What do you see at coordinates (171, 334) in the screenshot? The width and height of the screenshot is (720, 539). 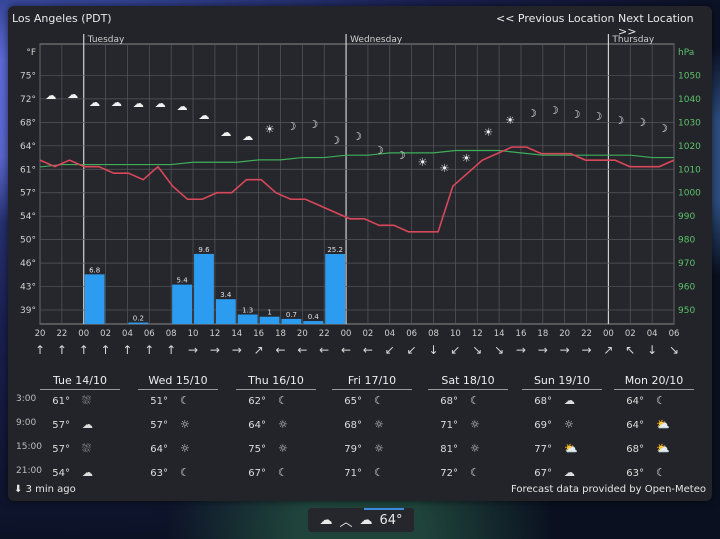 I see `x-tick: 08` at bounding box center [171, 334].